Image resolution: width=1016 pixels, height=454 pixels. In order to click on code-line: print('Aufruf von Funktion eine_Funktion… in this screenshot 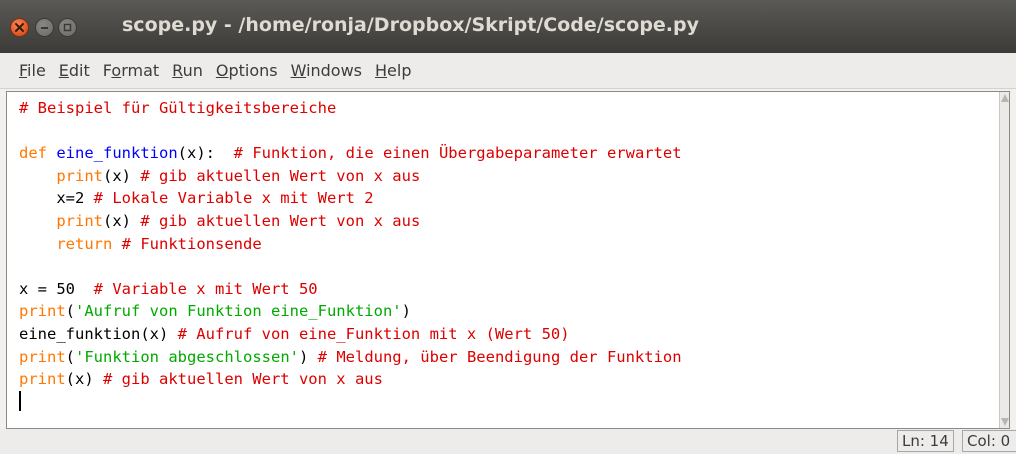, I will do `click(509, 311)`.